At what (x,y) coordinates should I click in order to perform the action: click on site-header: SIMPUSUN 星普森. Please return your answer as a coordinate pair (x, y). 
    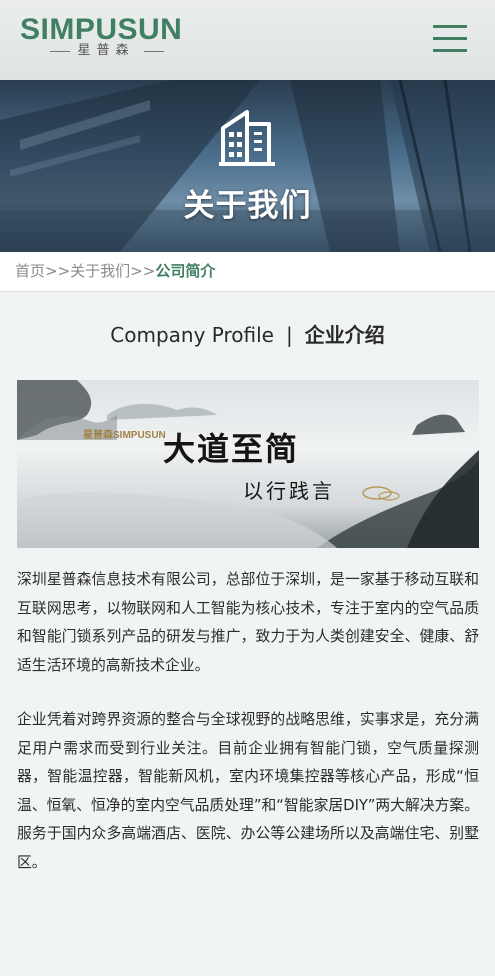
    Looking at the image, I should click on (247, 40).